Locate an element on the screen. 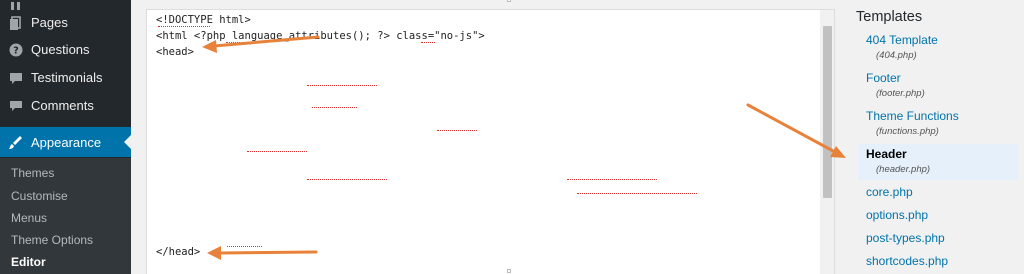 The width and height of the screenshot is (1024, 274). arrow-to-header-template is located at coordinates (791, 128).